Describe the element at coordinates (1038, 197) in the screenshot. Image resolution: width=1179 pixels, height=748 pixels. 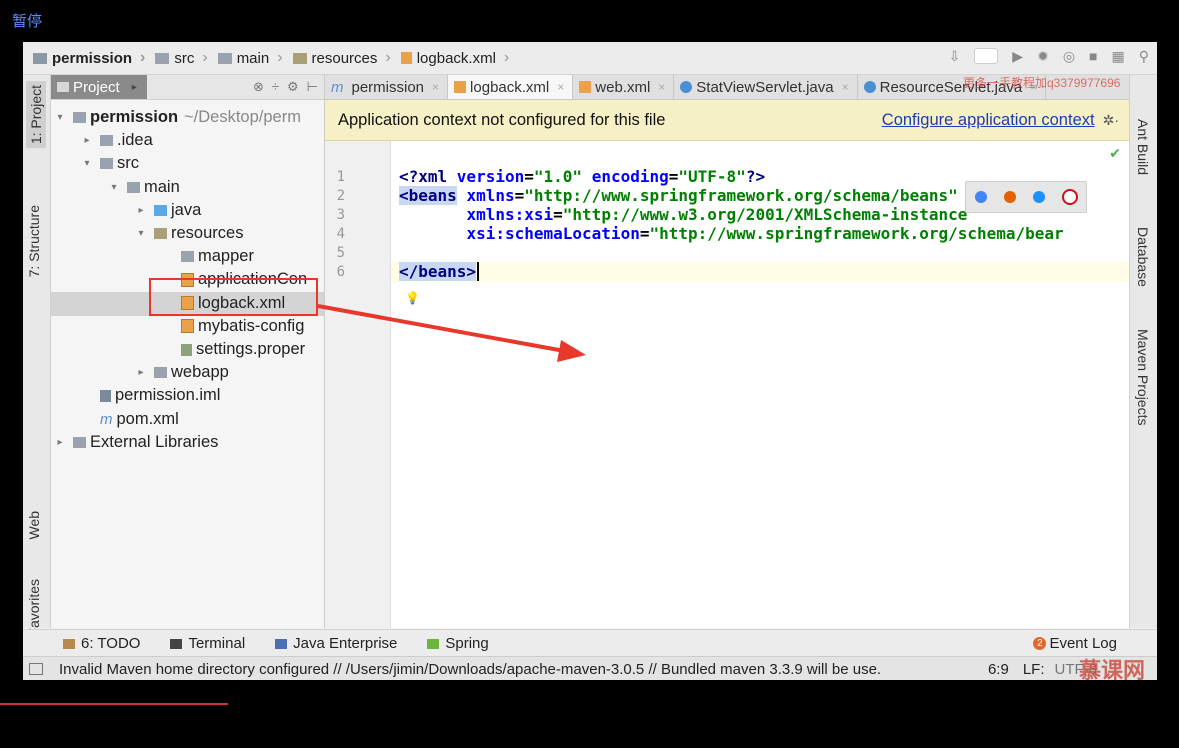
I see `safari-icon` at that location.